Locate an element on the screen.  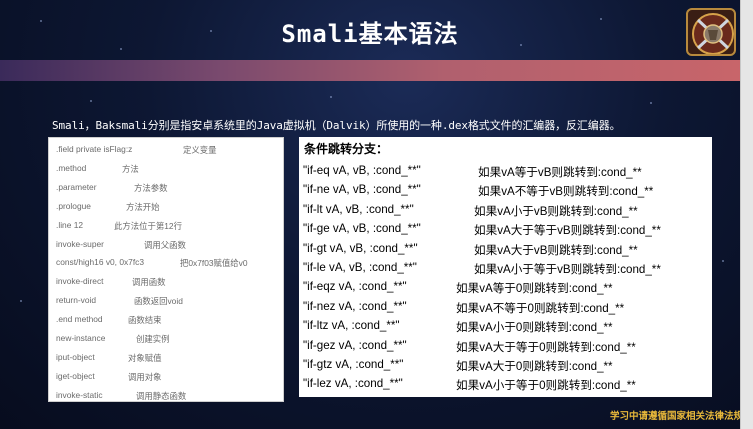
branch-code: "if-le vA, vB, :cond_**" is located at coordinates (360, 267).